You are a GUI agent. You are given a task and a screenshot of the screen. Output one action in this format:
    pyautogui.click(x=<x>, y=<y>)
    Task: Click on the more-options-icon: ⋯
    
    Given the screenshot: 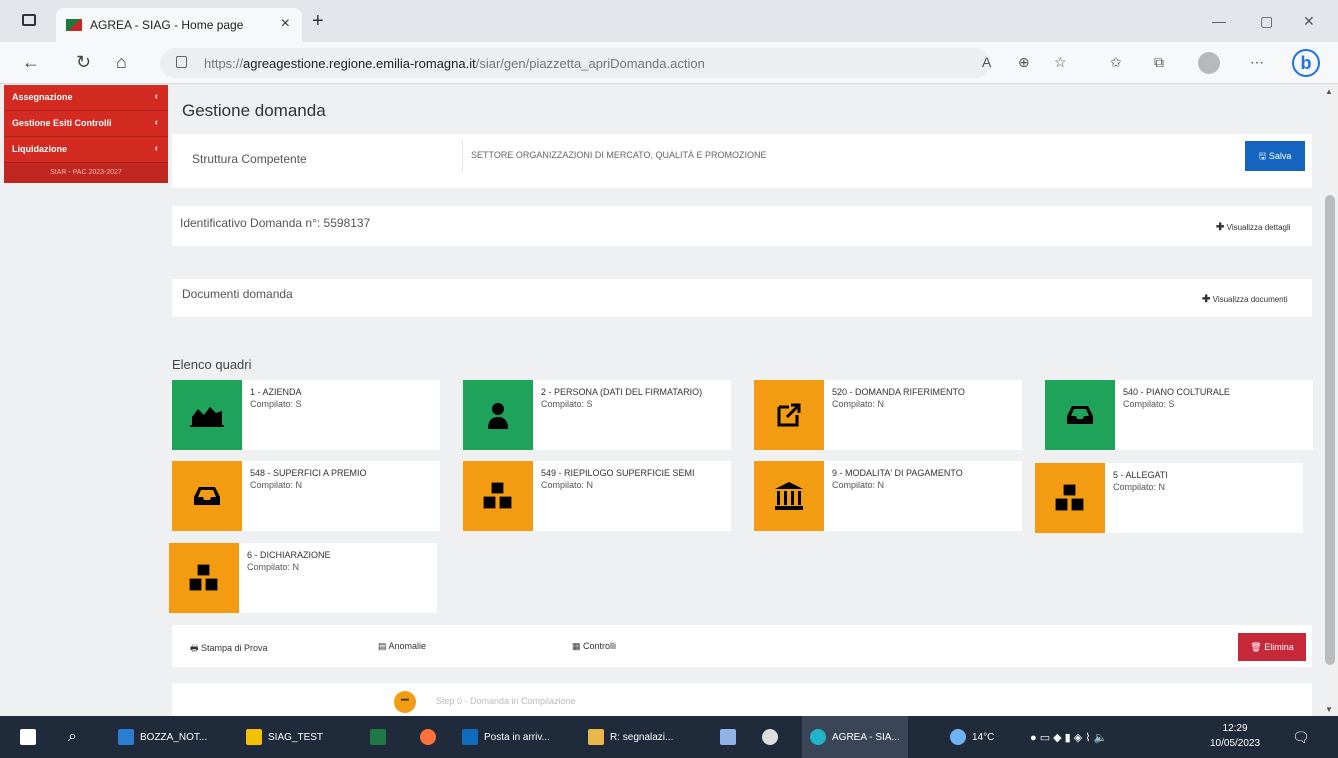 What is the action you would take?
    pyautogui.click(x=1257, y=62)
    